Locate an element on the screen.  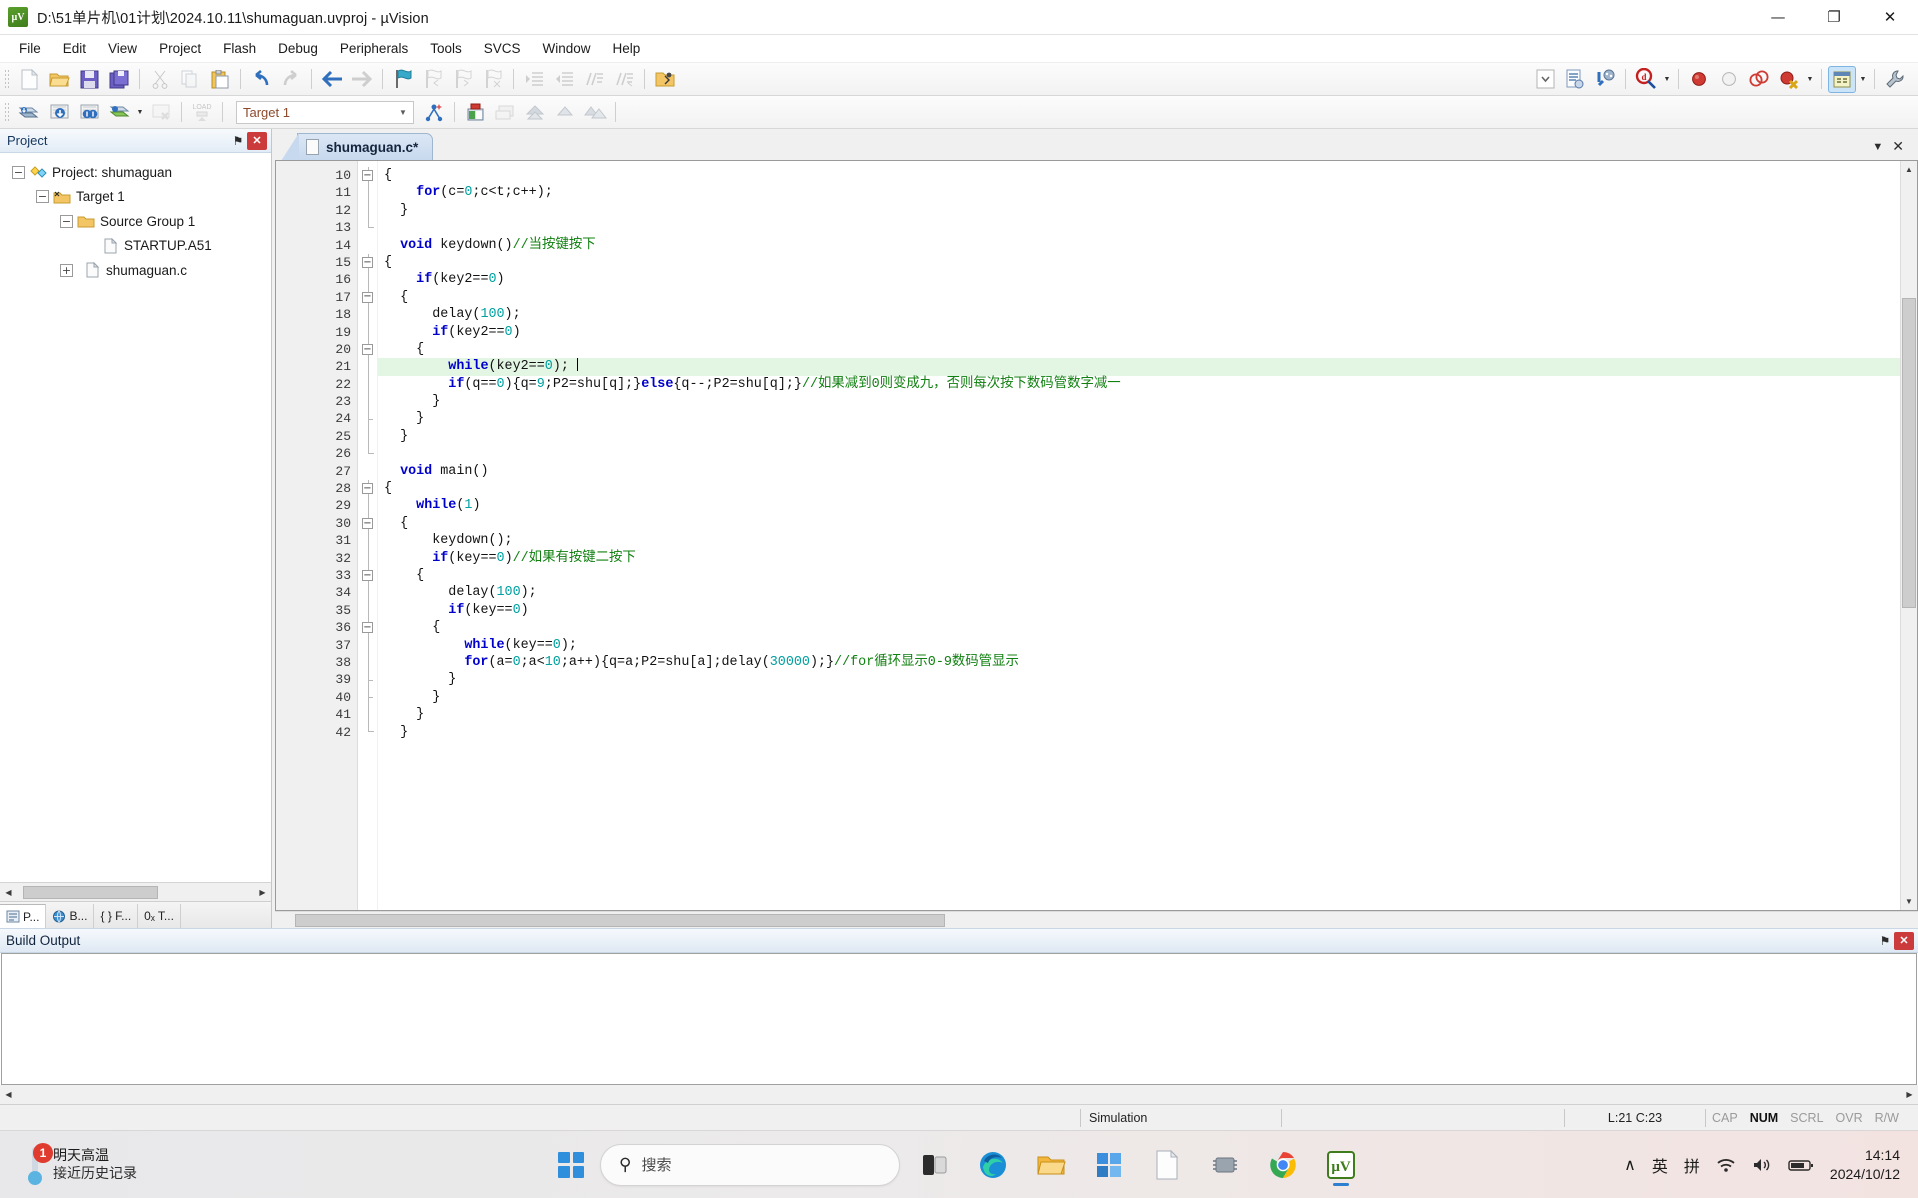
window-layout-icon is located at coordinates (1842, 79).